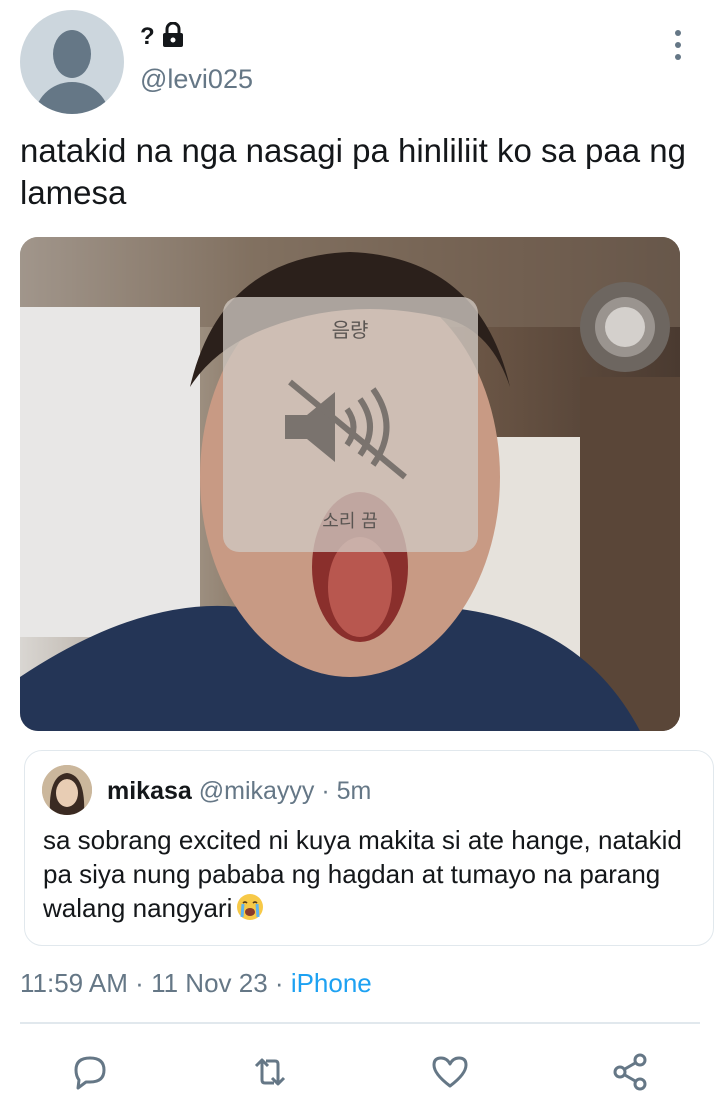 The image size is (720, 1113). What do you see at coordinates (72, 54) in the screenshot?
I see `default-avatar-icon` at bounding box center [72, 54].